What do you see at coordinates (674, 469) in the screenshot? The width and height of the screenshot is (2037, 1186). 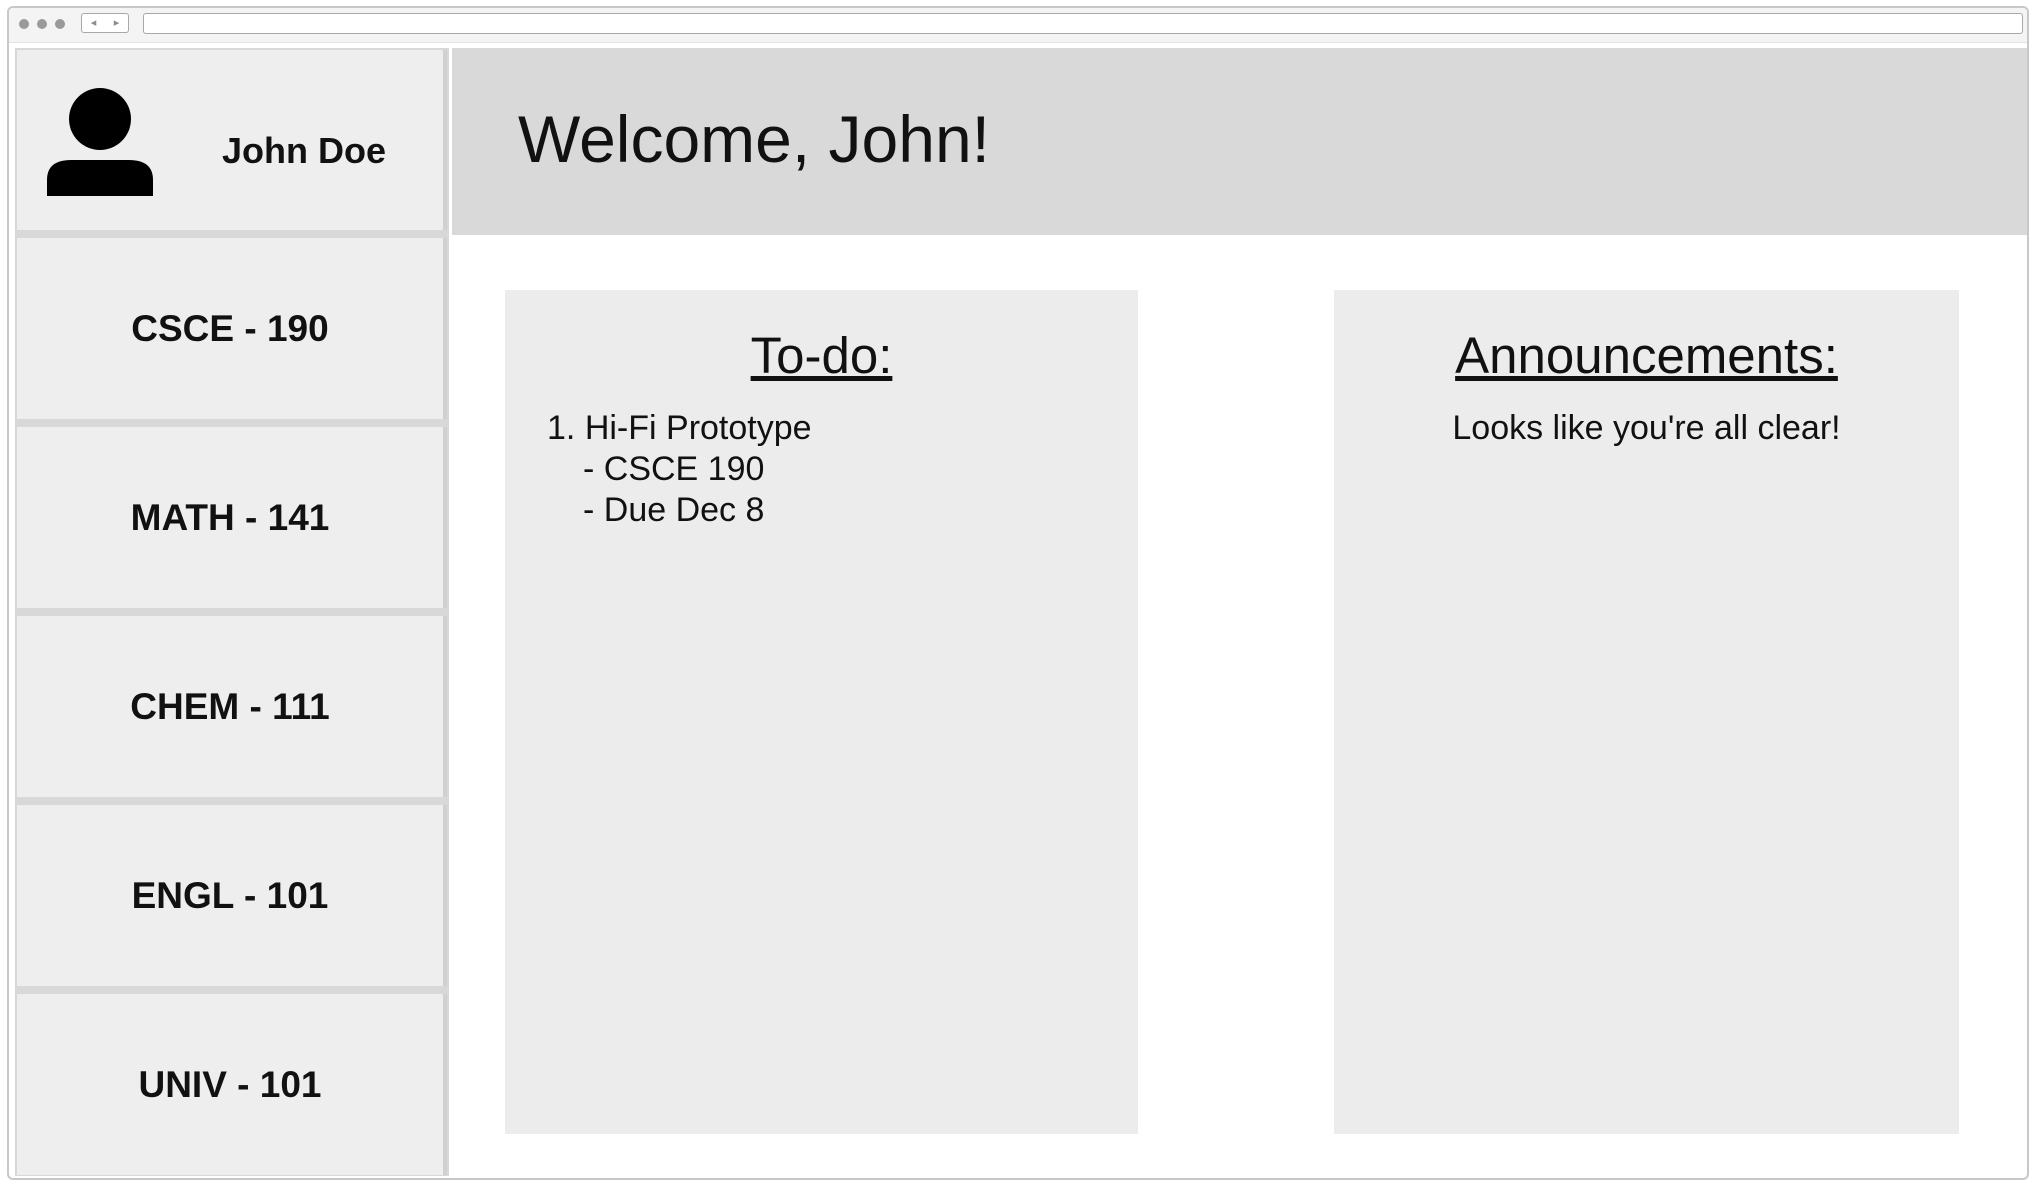 I see `todo-item-course: - CSCE 190` at bounding box center [674, 469].